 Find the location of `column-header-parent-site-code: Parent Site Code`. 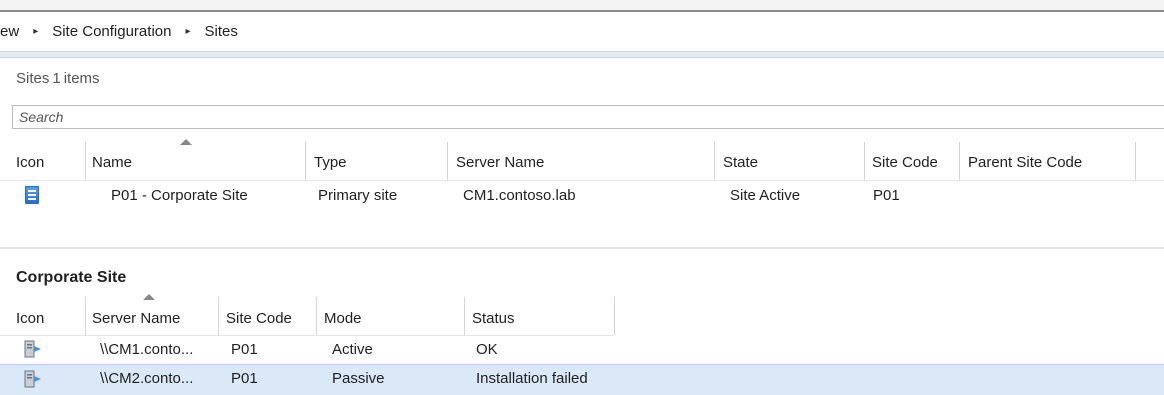

column-header-parent-site-code: Parent Site Code is located at coordinates (1025, 163).